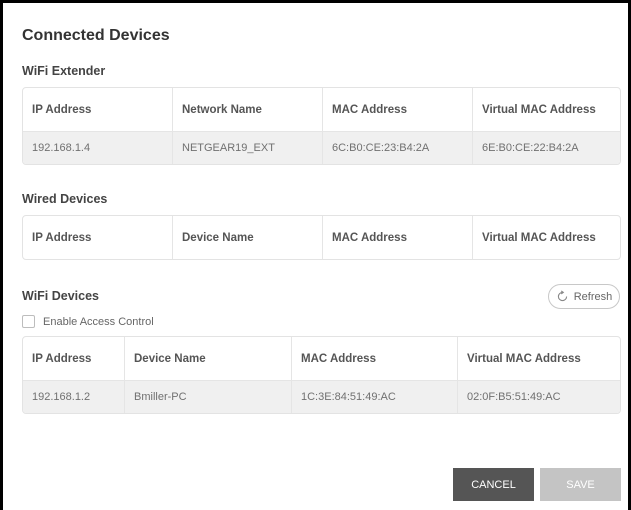 This screenshot has height=510, width=631. Describe the element at coordinates (593, 296) in the screenshot. I see `refresh-label: Refresh` at that location.